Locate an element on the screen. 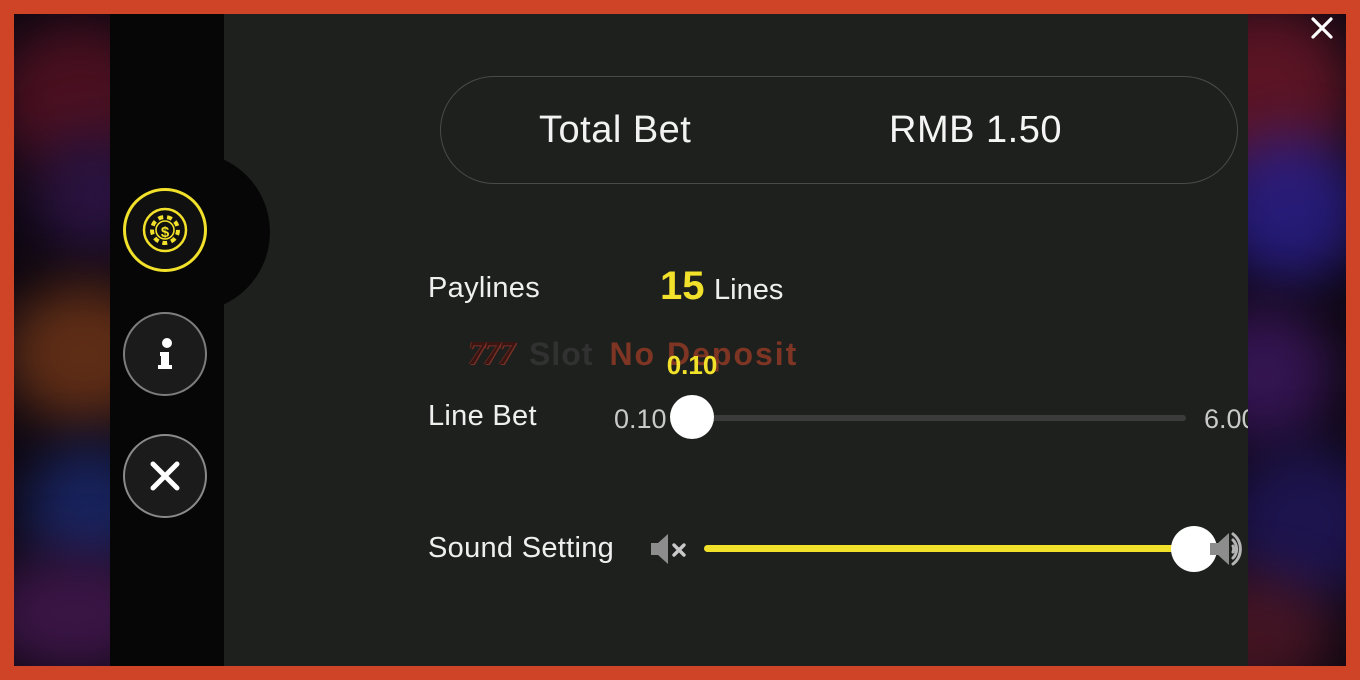  total-bet-value: RMB 1.50 is located at coordinates (975, 129).